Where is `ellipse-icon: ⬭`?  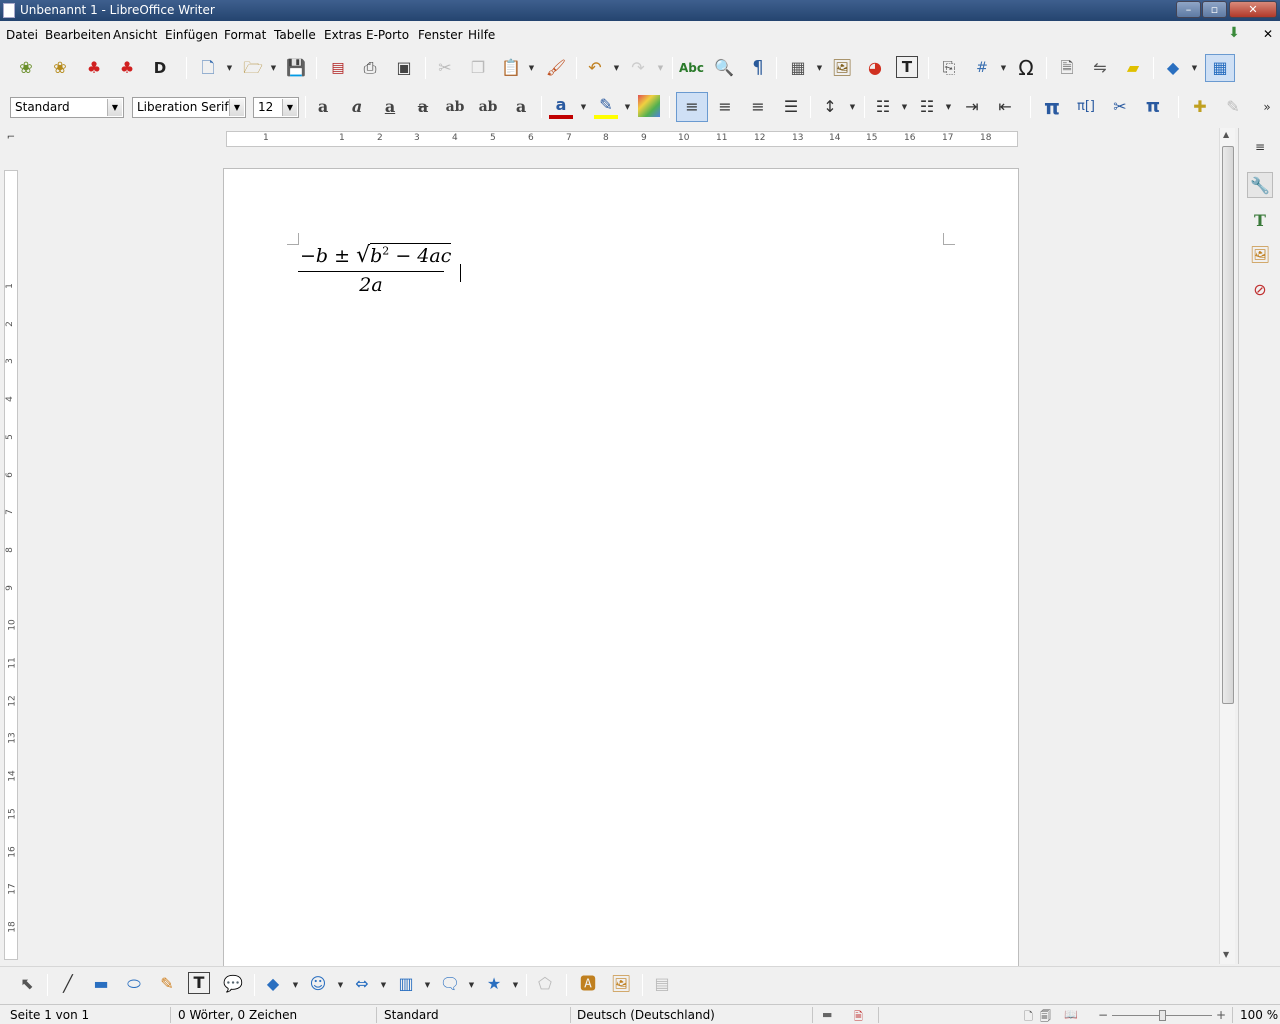 ellipse-icon: ⬭ is located at coordinates (134, 984).